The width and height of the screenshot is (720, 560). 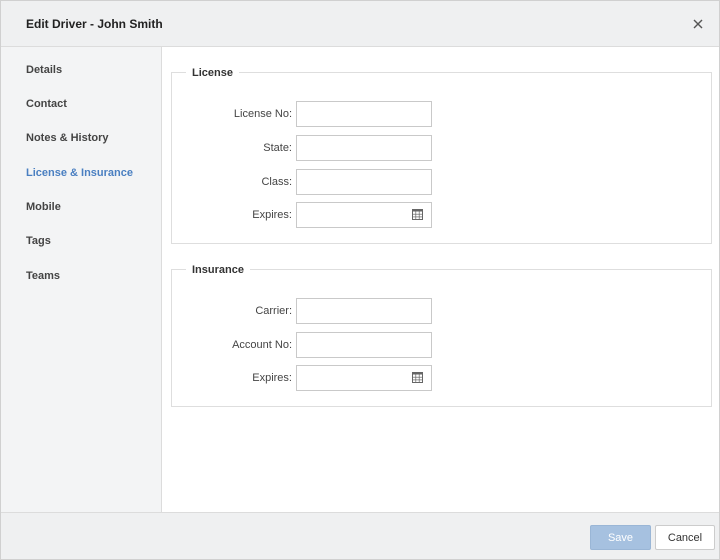 What do you see at coordinates (212, 73) in the screenshot?
I see `license-legend: License` at bounding box center [212, 73].